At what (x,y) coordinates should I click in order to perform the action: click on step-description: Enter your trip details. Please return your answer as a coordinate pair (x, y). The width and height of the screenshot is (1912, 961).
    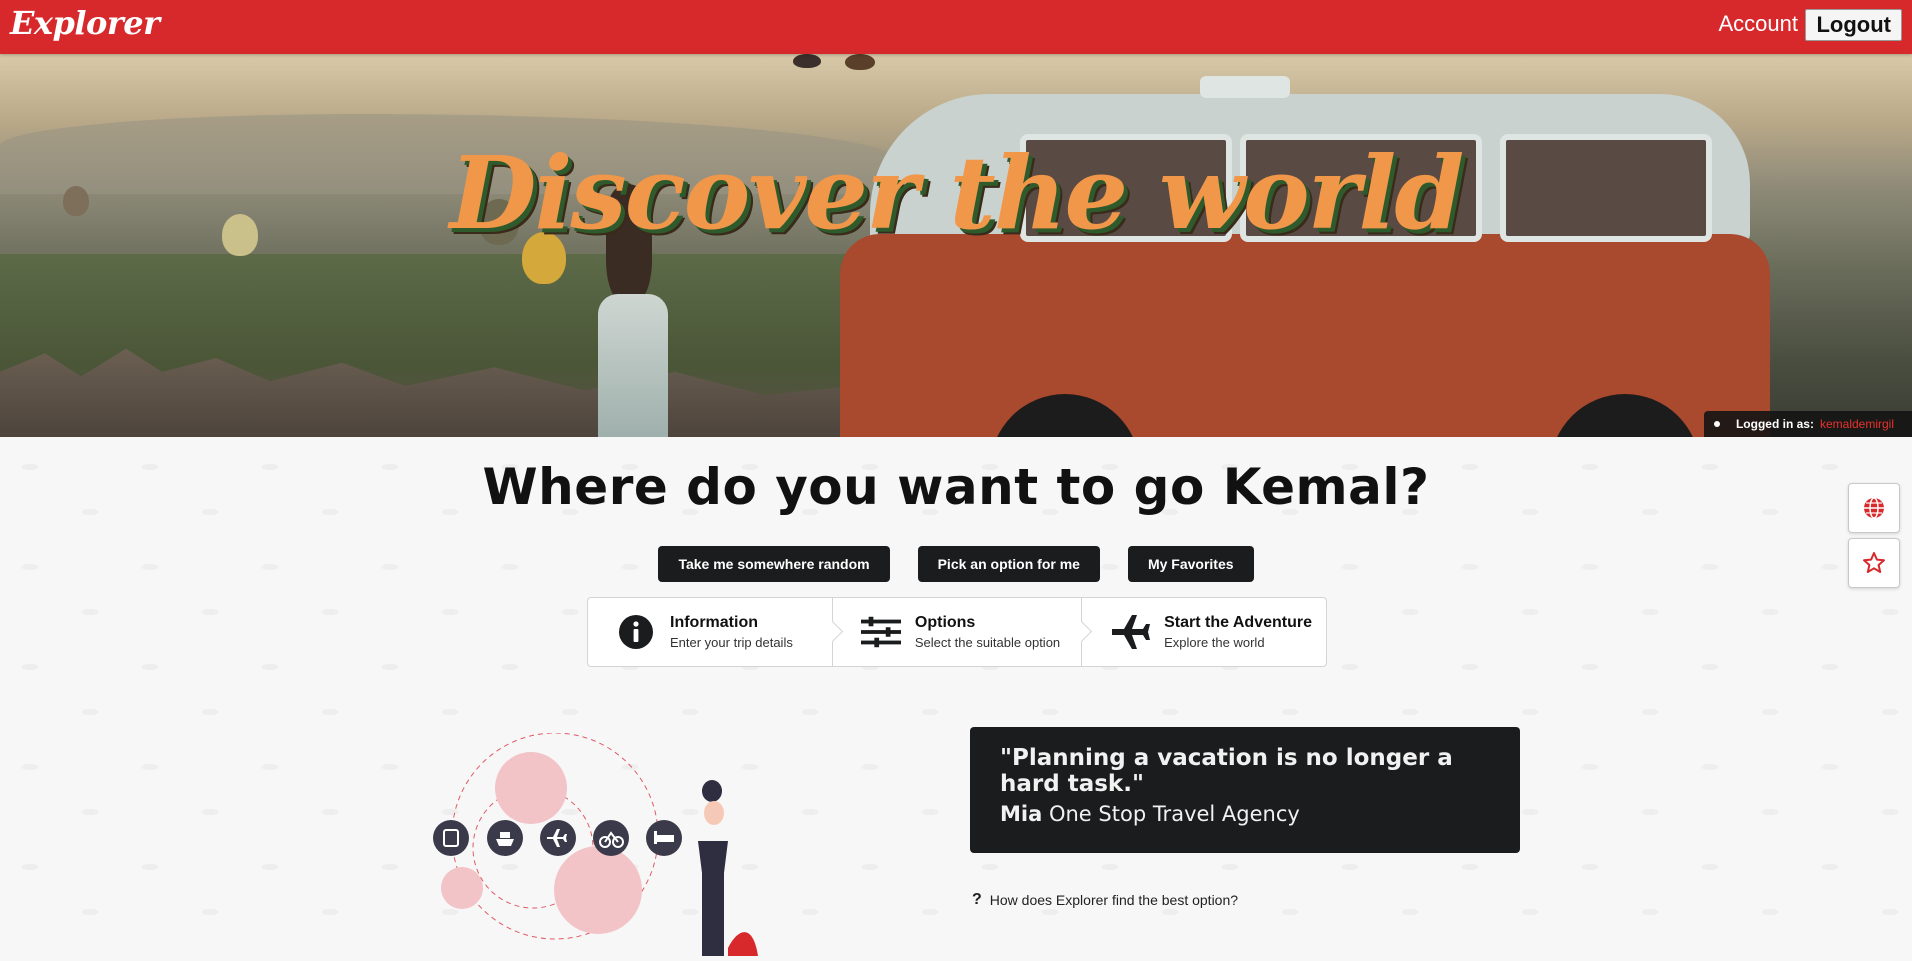
    Looking at the image, I should click on (731, 642).